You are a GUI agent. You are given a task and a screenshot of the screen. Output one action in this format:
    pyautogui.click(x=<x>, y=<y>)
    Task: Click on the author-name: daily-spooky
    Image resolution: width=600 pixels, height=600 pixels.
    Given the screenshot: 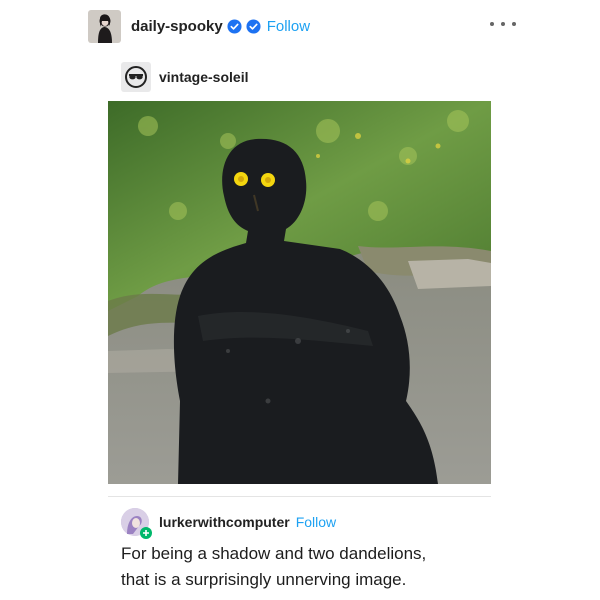 What is the action you would take?
    pyautogui.click(x=177, y=26)
    